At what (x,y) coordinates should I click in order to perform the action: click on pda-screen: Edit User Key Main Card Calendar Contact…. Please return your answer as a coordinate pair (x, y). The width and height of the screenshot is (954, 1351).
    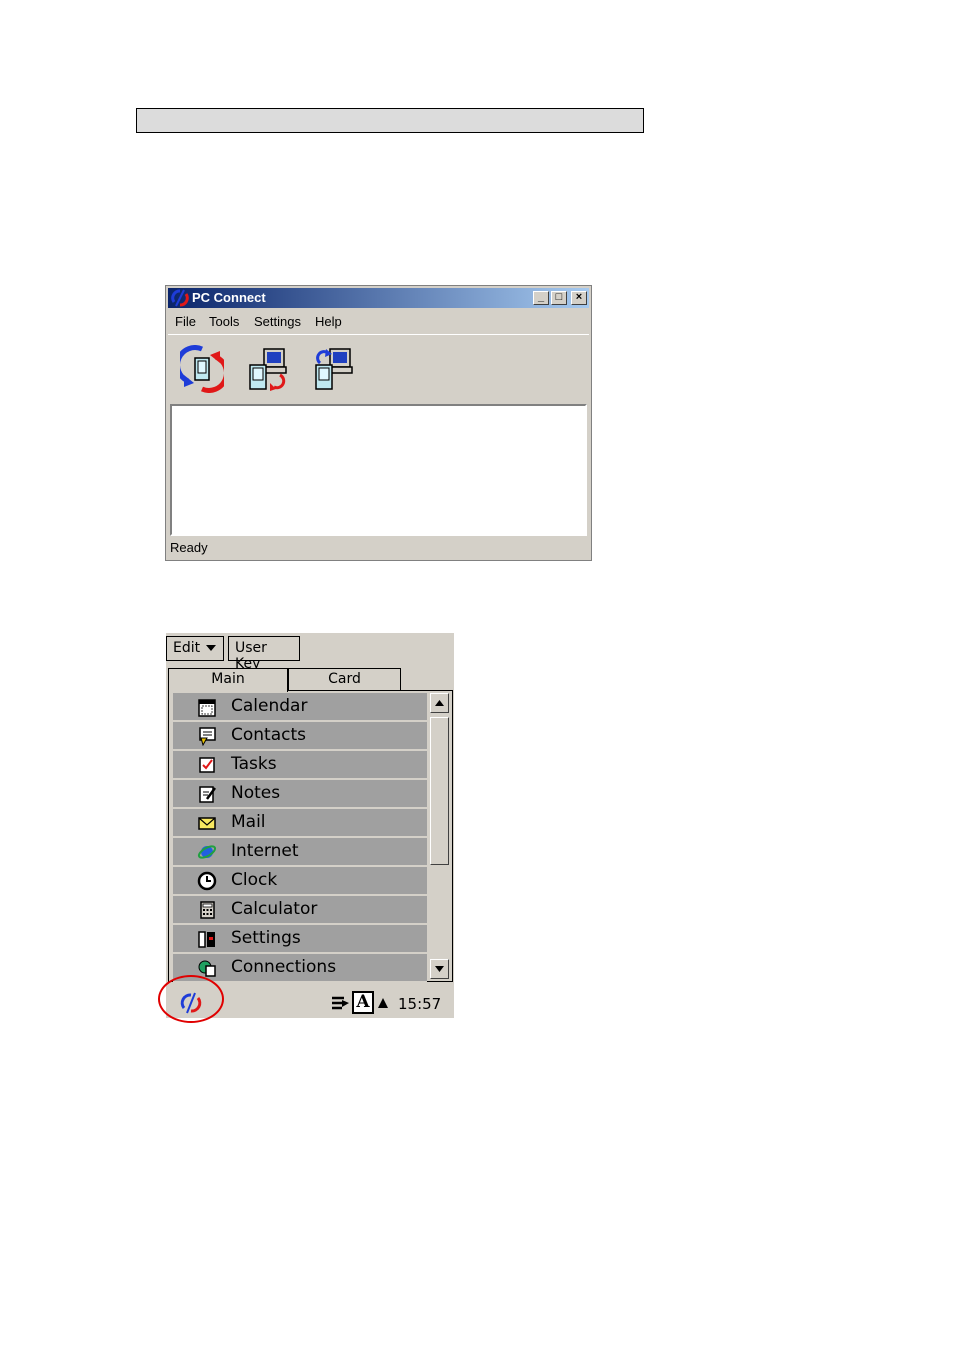
    Looking at the image, I should click on (310, 825).